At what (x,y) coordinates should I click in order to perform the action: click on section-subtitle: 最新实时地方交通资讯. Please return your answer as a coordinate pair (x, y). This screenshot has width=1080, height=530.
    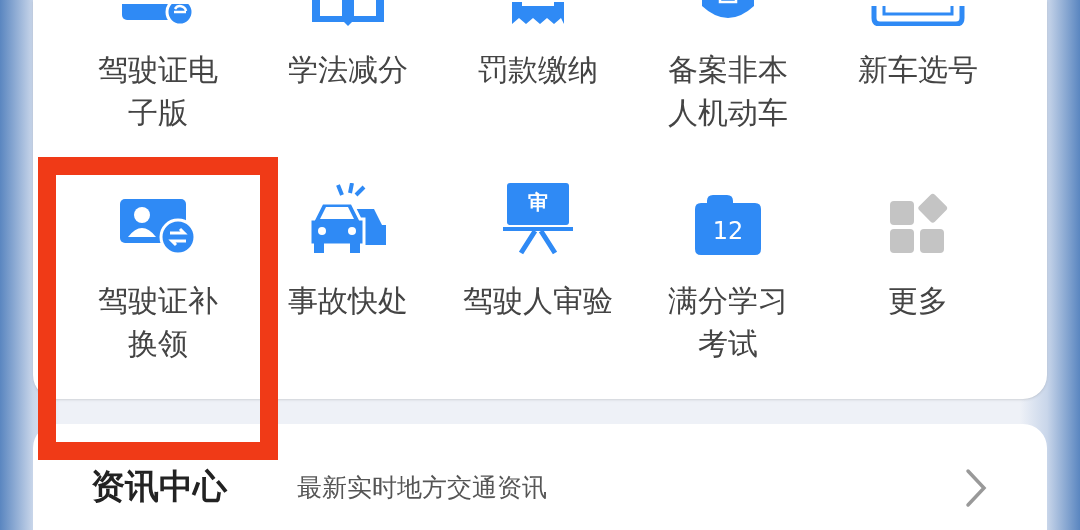
    Looking at the image, I should click on (422, 488).